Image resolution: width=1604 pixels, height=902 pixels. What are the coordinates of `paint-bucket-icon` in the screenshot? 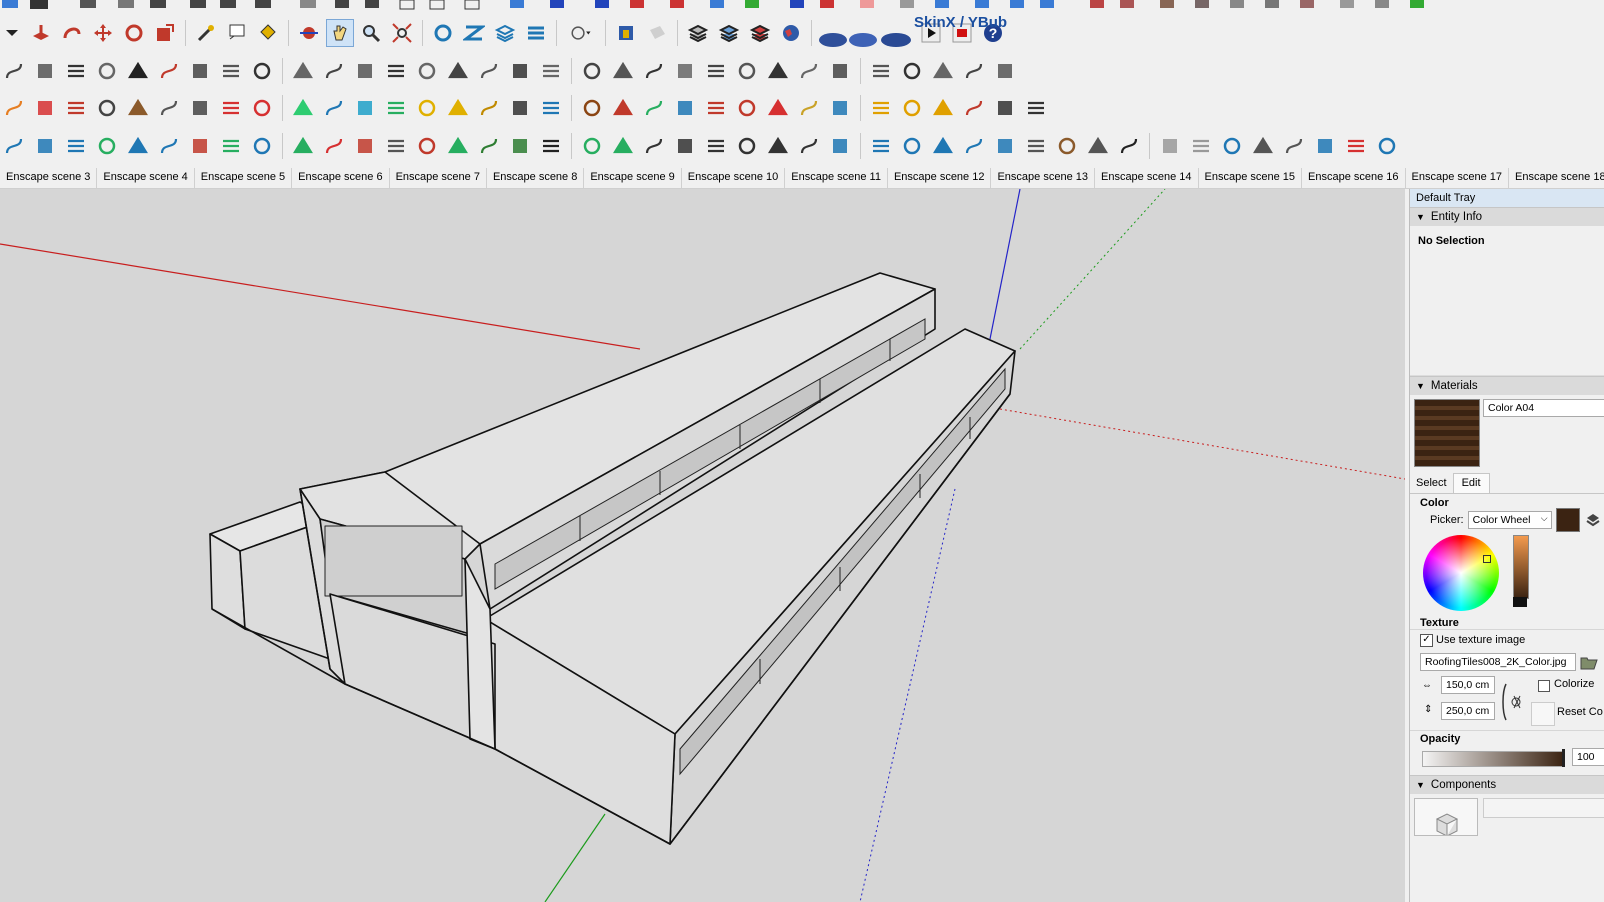 It's located at (268, 33).